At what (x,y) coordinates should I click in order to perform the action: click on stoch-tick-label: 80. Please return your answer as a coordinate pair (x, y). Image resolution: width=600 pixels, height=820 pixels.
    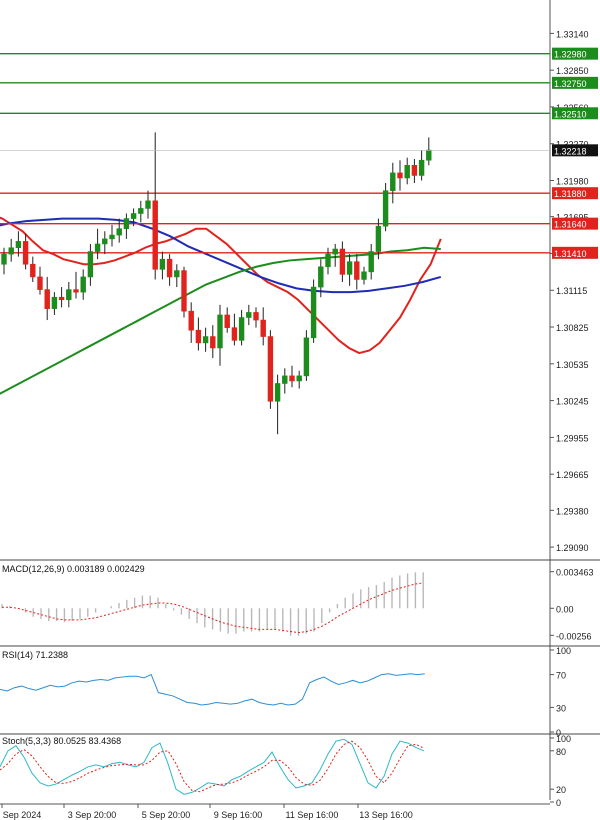
    Looking at the image, I should click on (561, 752).